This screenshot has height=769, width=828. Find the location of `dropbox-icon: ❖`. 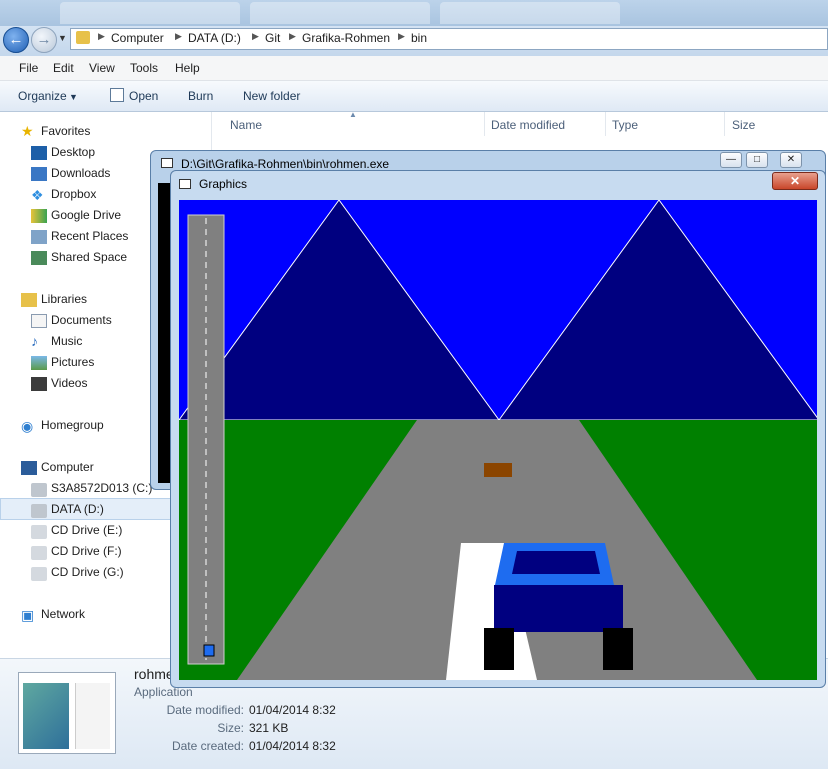

dropbox-icon: ❖ is located at coordinates (37, 195).